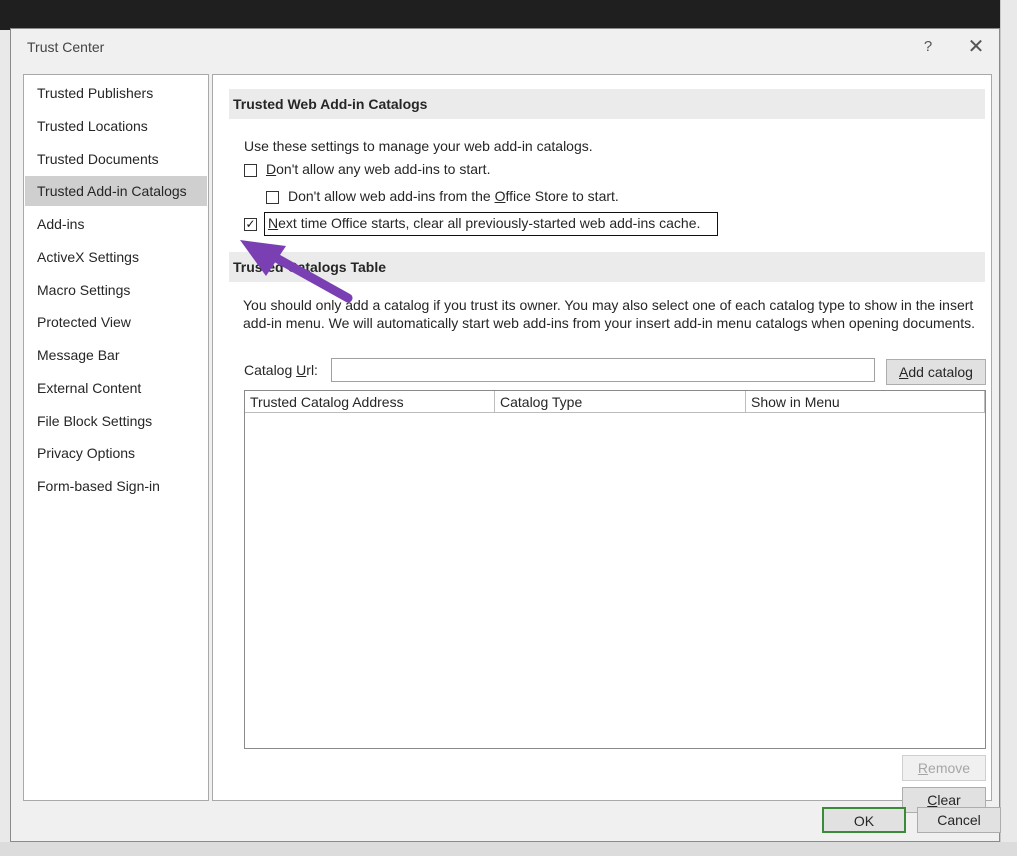  I want to click on nav-item-addins: Add-ins, so click(116, 224).